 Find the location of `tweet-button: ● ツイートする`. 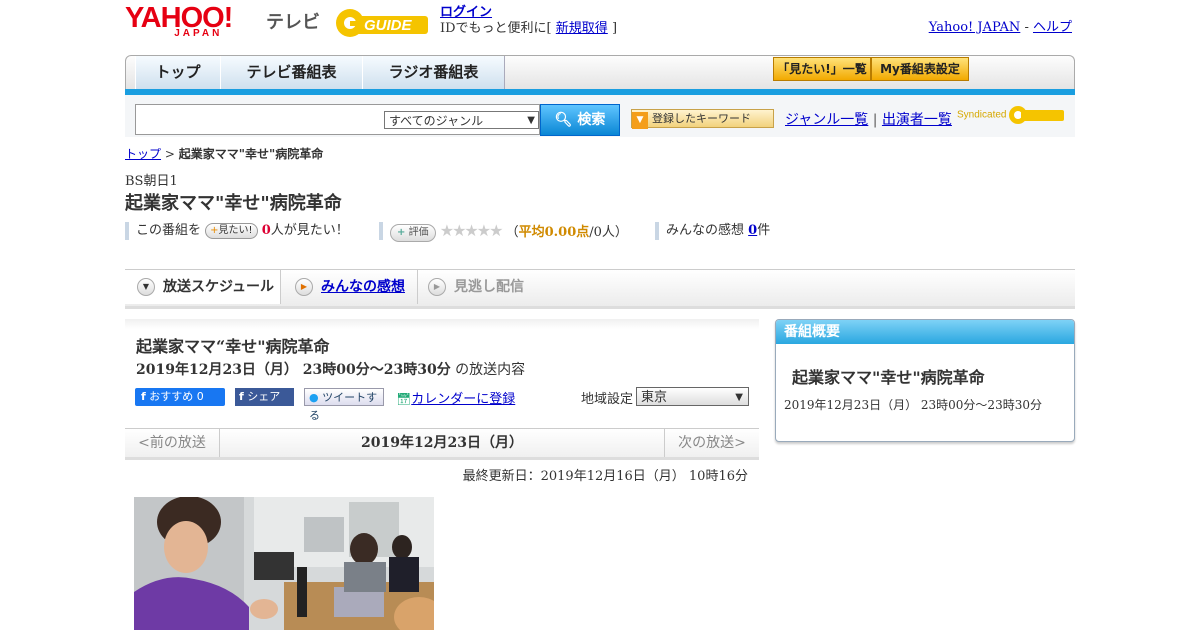

tweet-button: ● ツイートする is located at coordinates (344, 405).